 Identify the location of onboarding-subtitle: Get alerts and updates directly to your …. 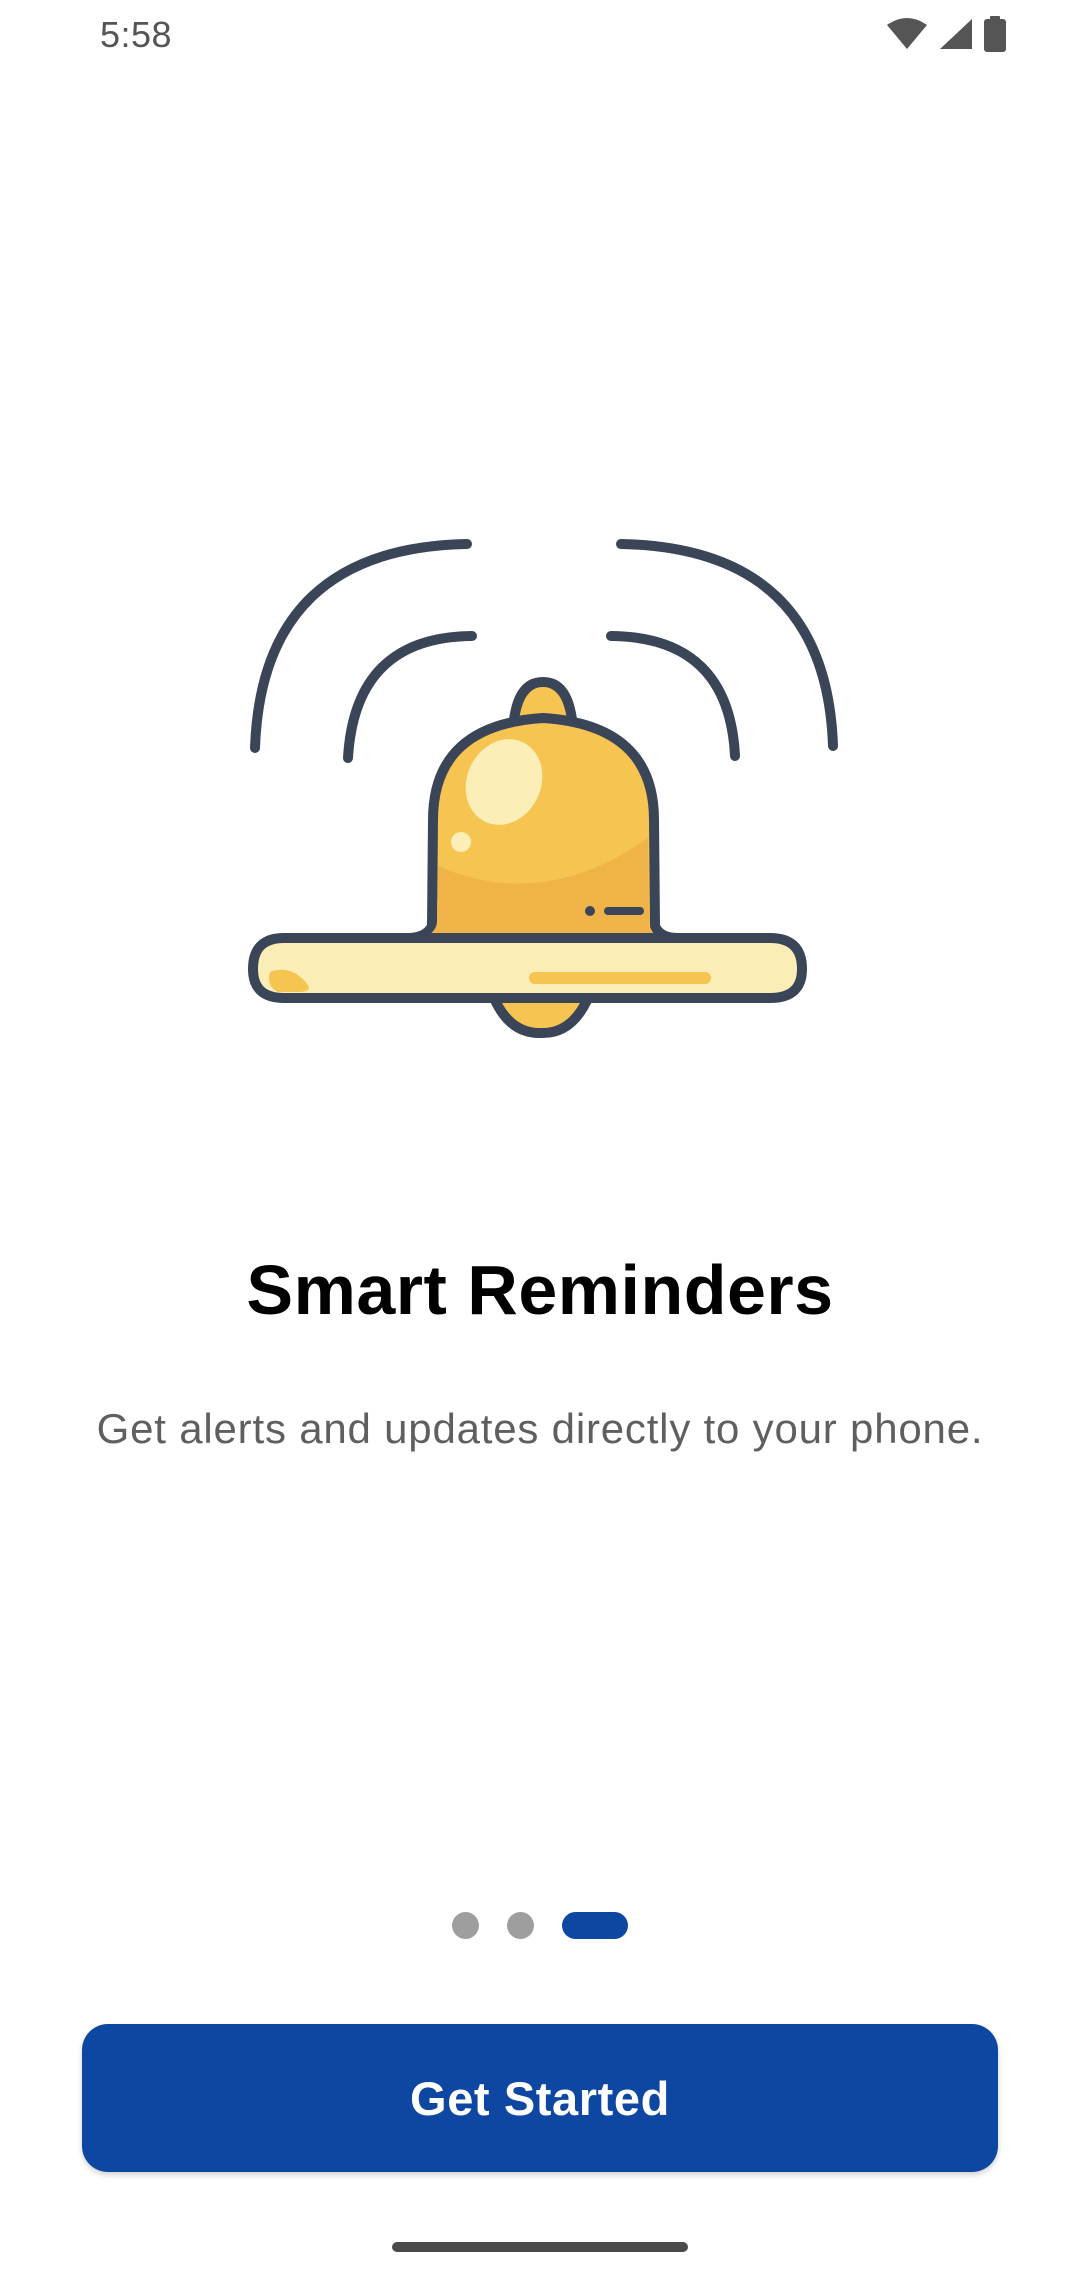
(540, 1428).